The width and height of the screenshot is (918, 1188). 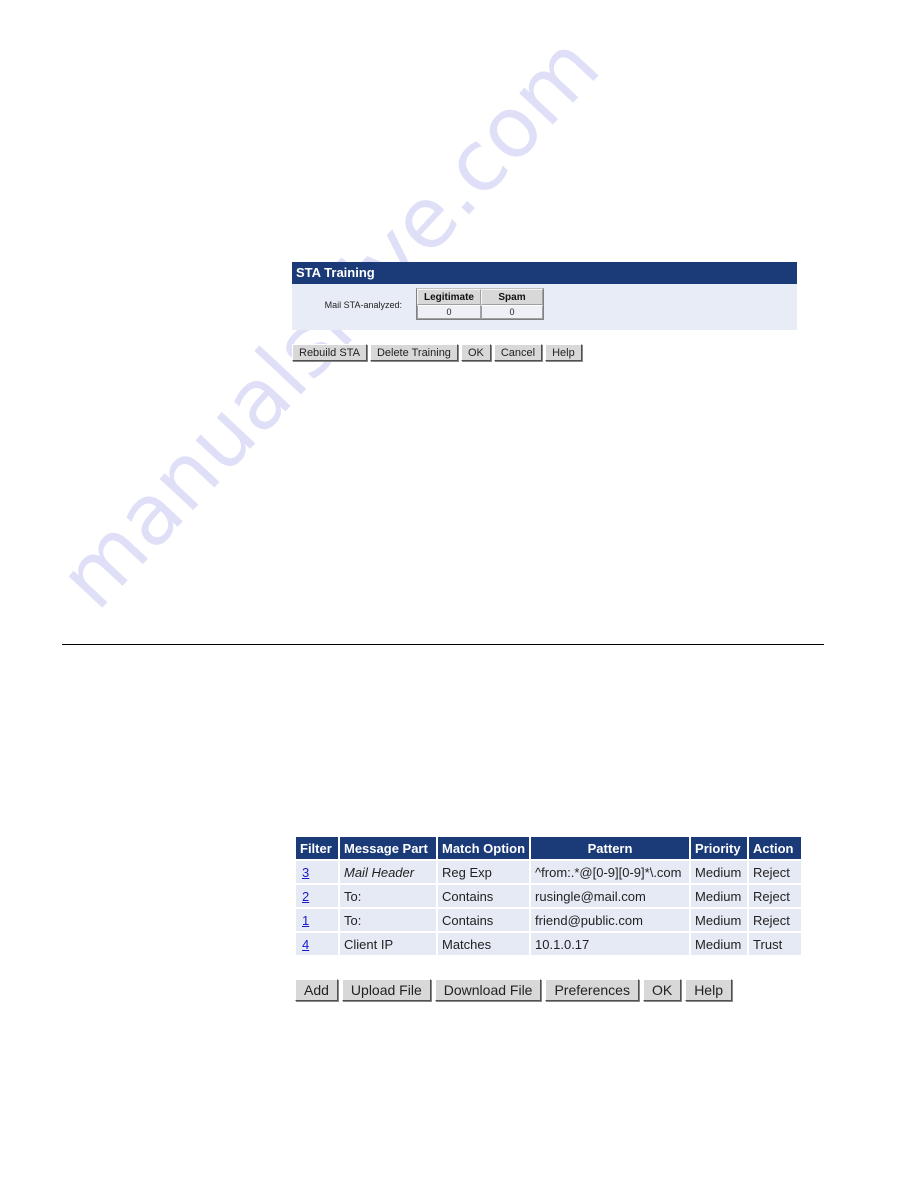 What do you see at coordinates (544, 273) in the screenshot?
I see `sta-training-title: STA Training` at bounding box center [544, 273].